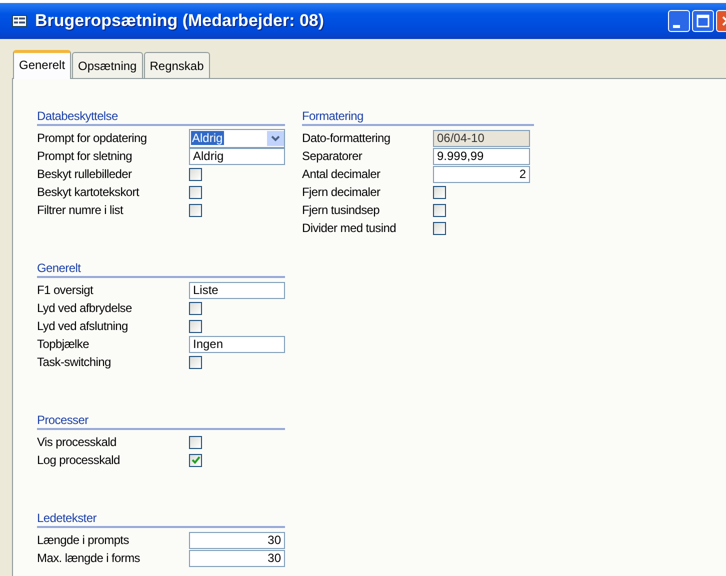 This screenshot has height=576, width=726. I want to click on field-label: Log processkald, so click(79, 460).